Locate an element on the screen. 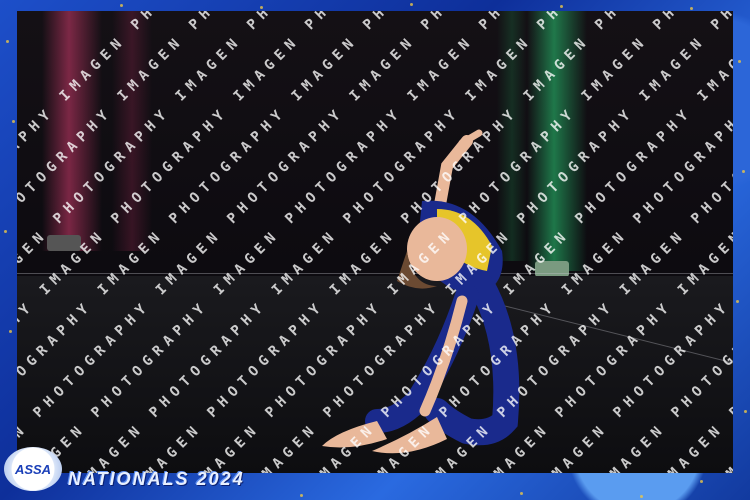 The width and height of the screenshot is (750, 500). assa-logo: ASSA is located at coordinates (33, 469).